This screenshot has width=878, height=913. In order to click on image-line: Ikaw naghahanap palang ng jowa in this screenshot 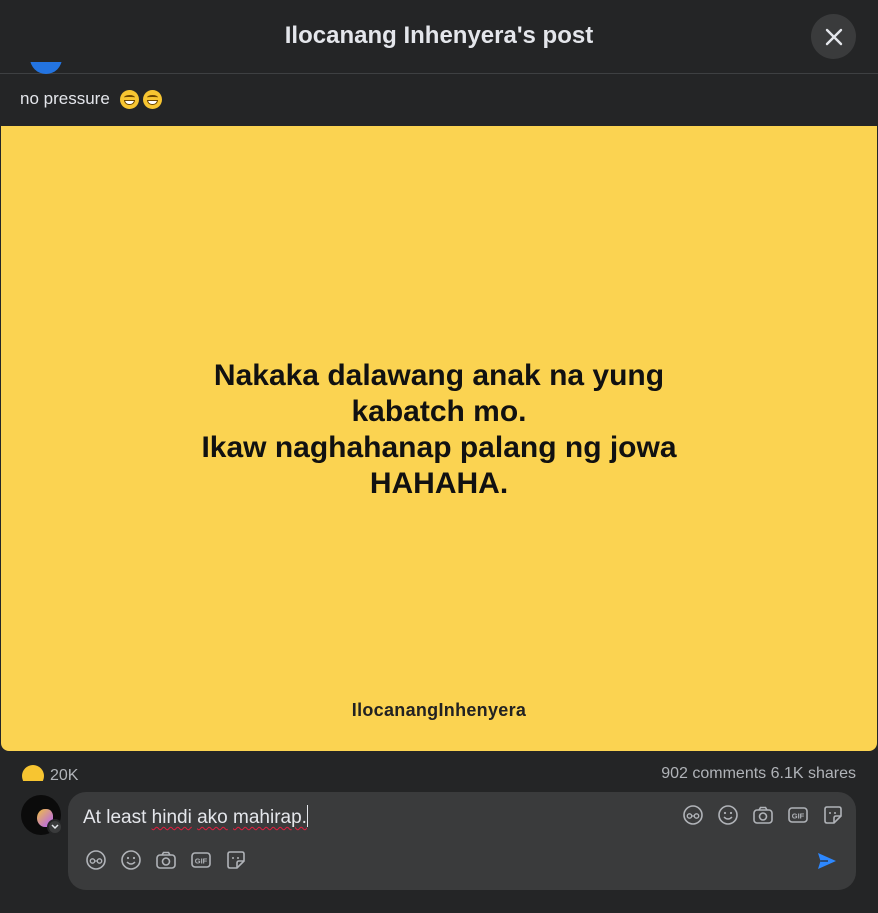, I will do `click(439, 447)`.